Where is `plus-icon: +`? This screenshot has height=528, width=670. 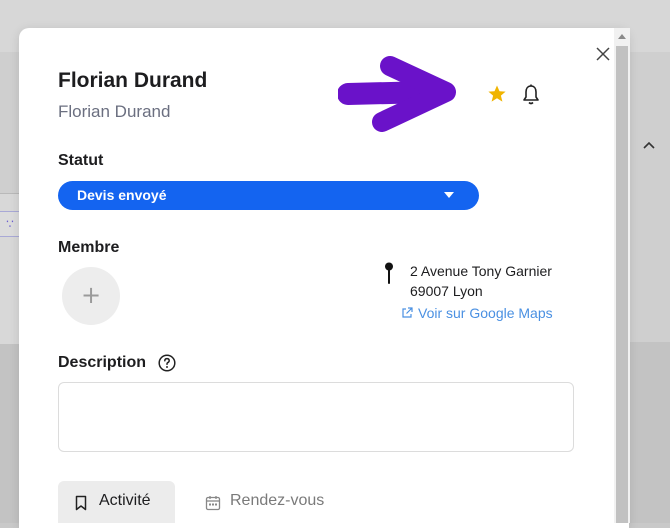
plus-icon: + is located at coordinates (91, 295).